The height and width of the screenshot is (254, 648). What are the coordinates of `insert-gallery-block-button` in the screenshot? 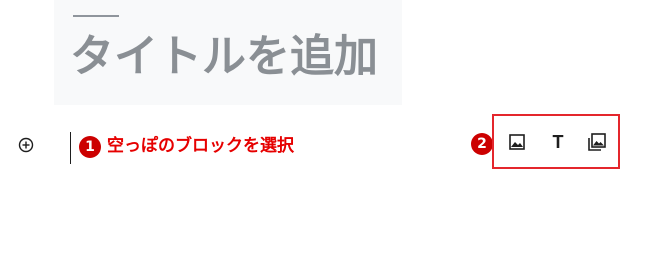 It's located at (597, 142).